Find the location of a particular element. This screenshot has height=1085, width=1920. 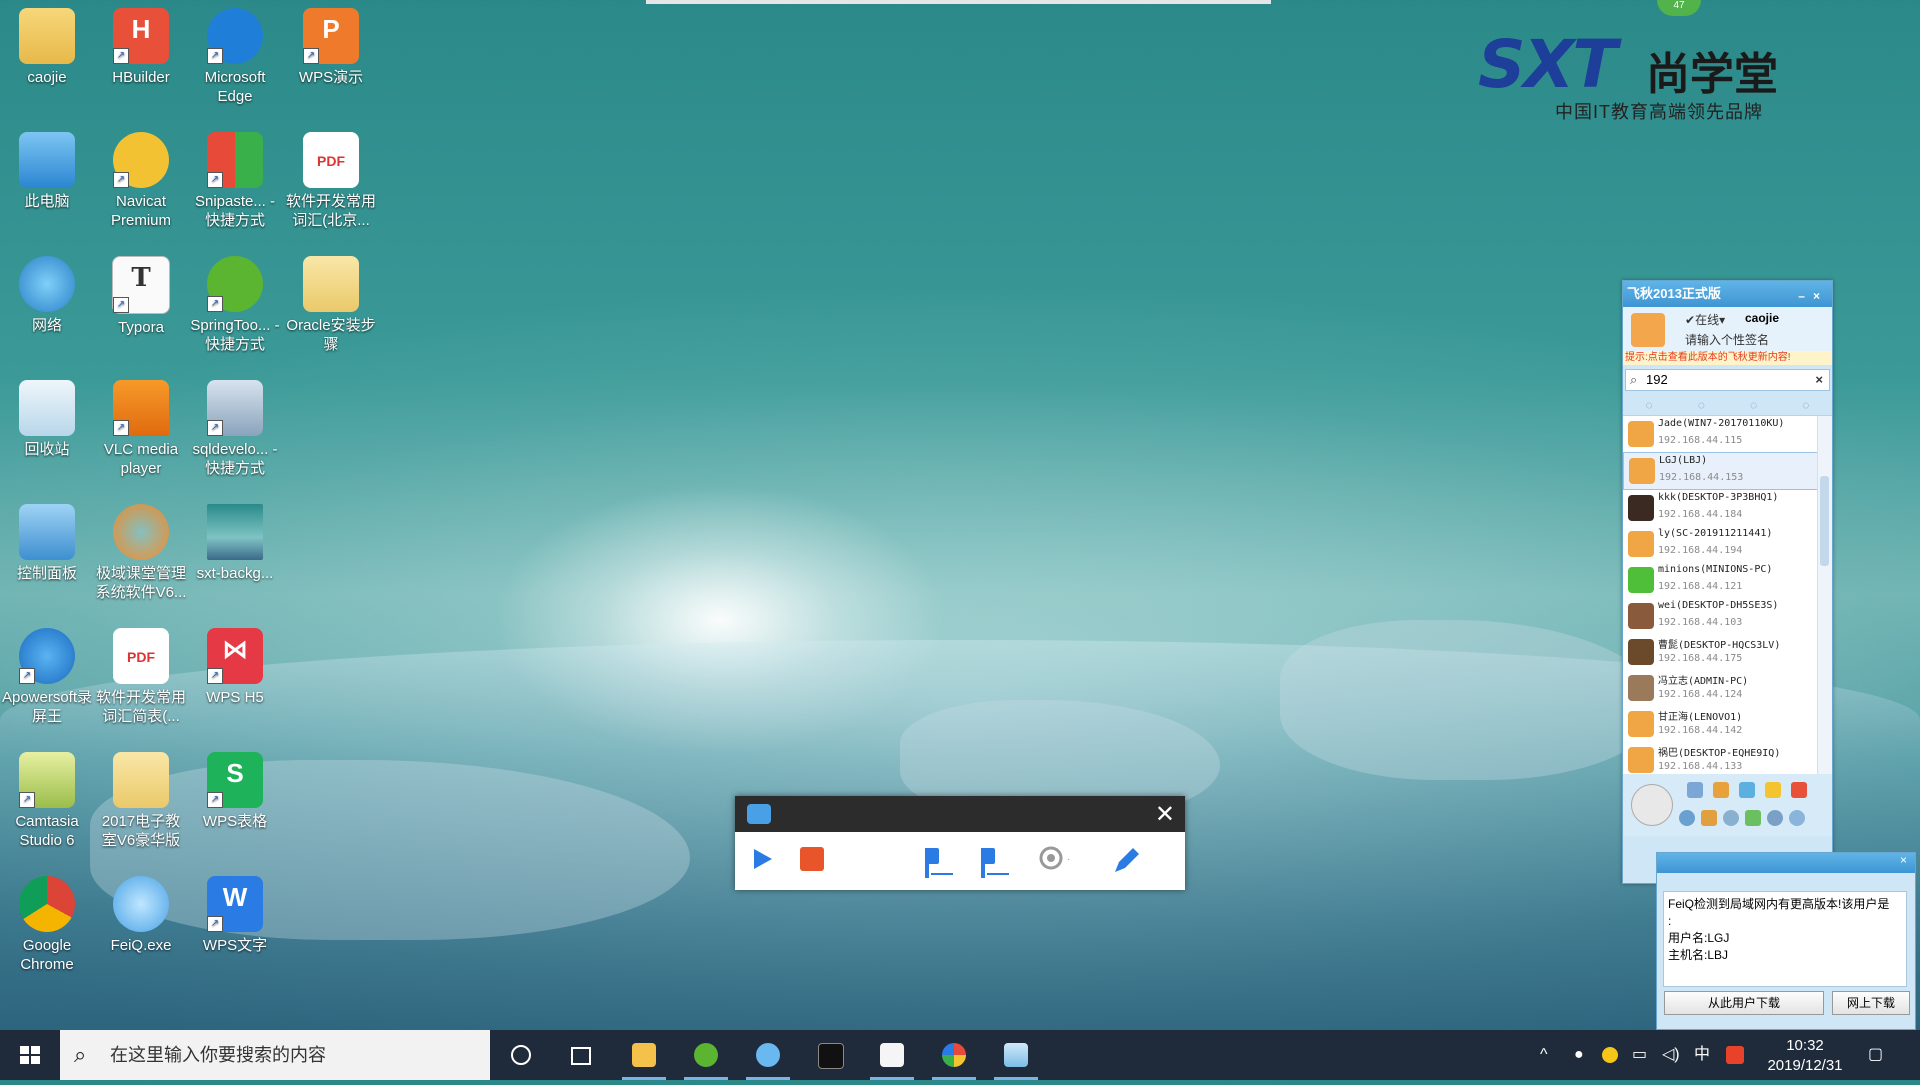

desktop-icon-chrome: Google Chrome is located at coordinates (47, 922).